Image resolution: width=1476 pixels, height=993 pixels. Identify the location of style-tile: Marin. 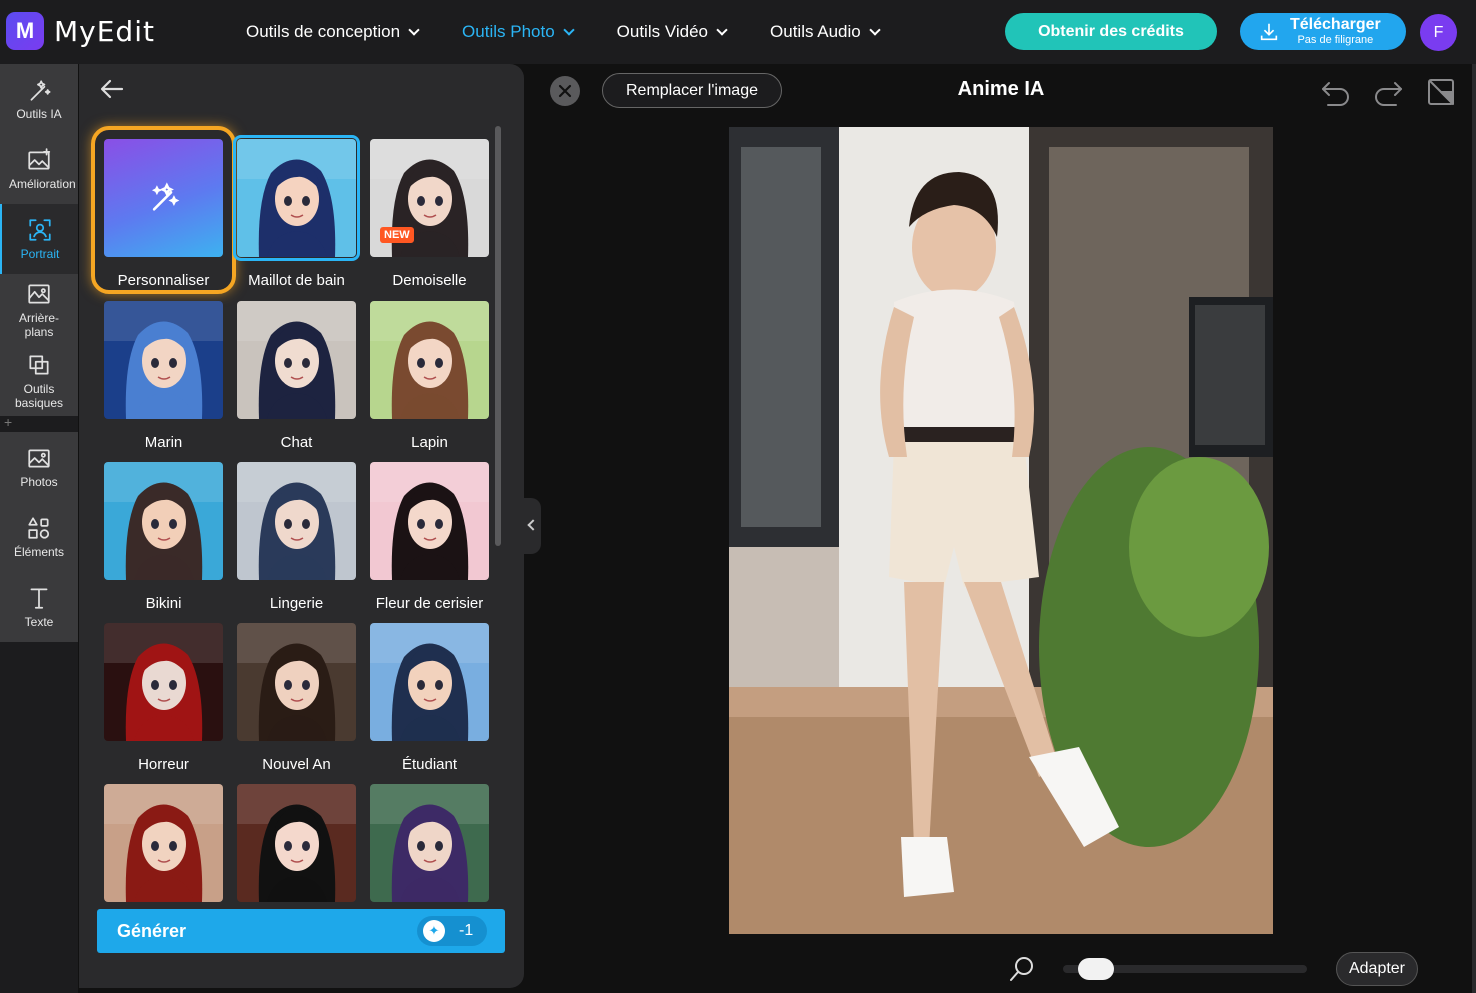
(163, 376).